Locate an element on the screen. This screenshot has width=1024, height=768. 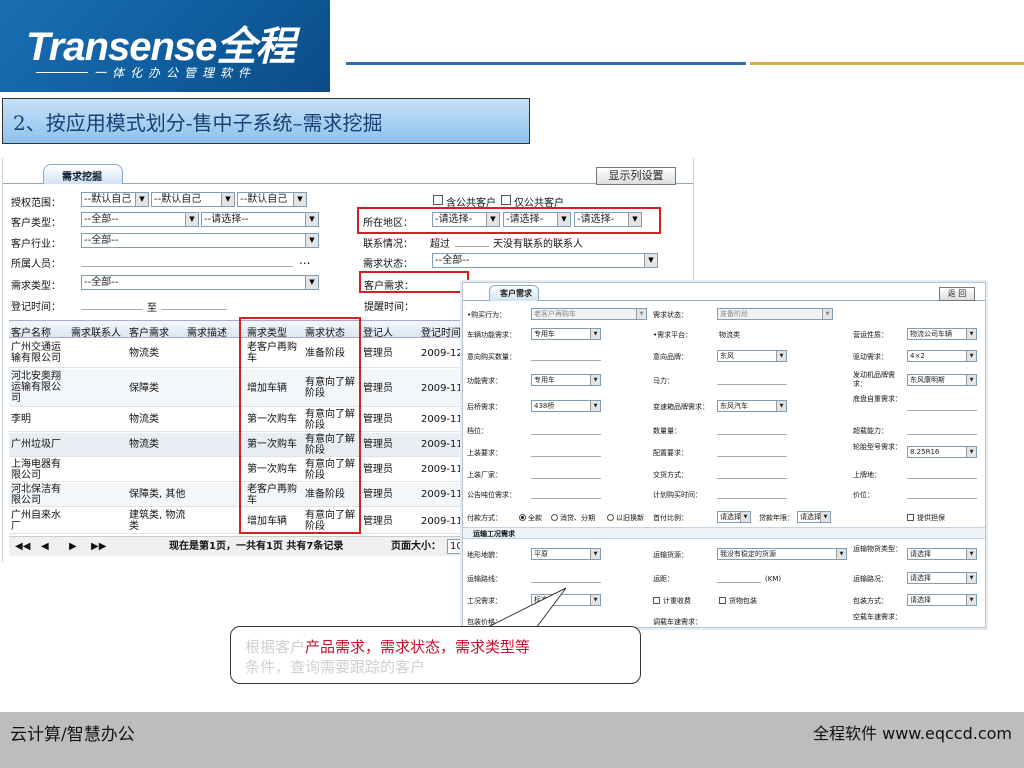
config-req-label: 配置要求： is located at coordinates (670, 453).